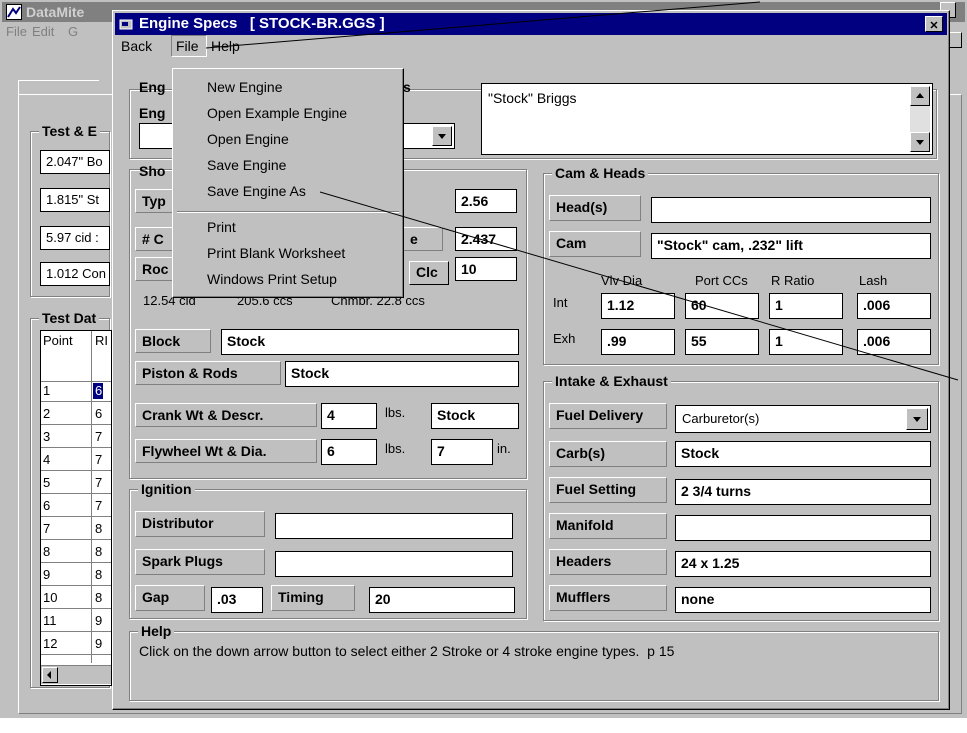 The image size is (967, 733). I want to click on menu-save-engine: Save Engine, so click(246, 165).